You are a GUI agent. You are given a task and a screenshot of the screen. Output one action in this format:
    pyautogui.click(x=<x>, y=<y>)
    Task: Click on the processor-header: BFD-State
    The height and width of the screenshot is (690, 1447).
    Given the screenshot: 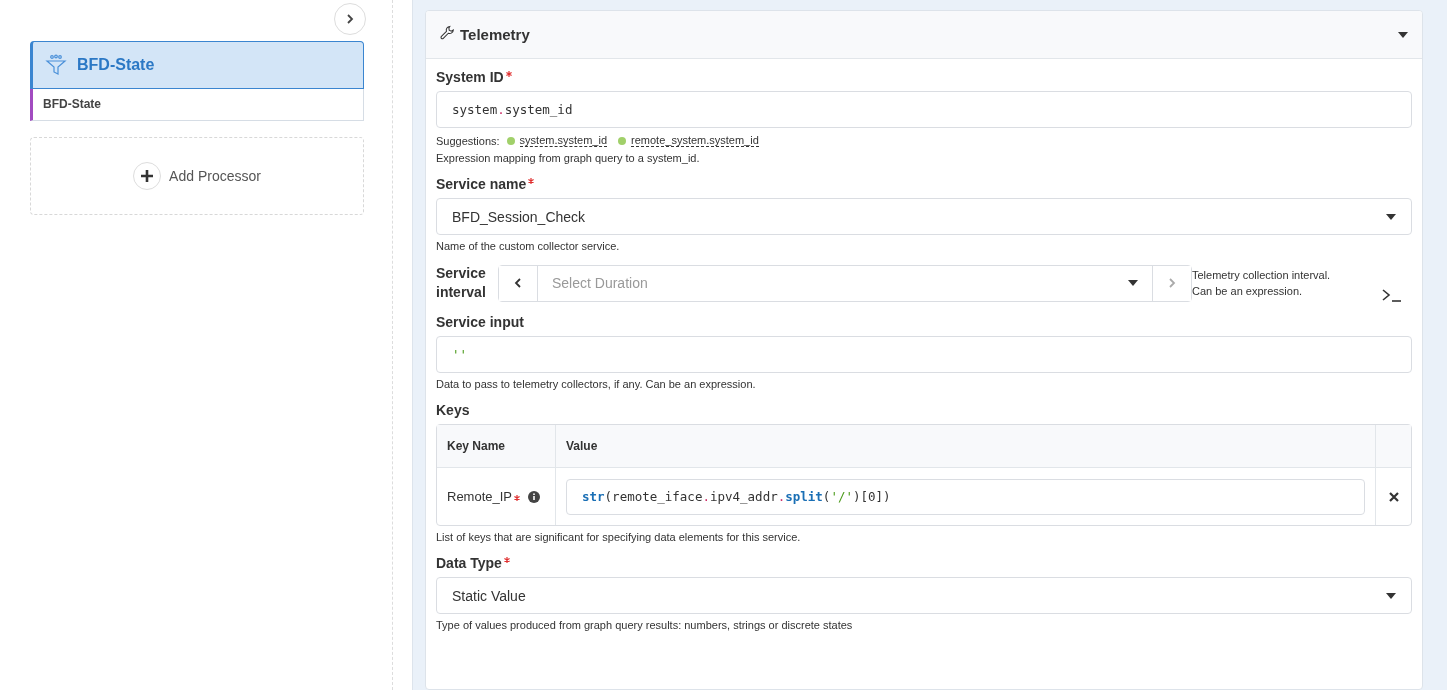 What is the action you would take?
    pyautogui.click(x=197, y=65)
    